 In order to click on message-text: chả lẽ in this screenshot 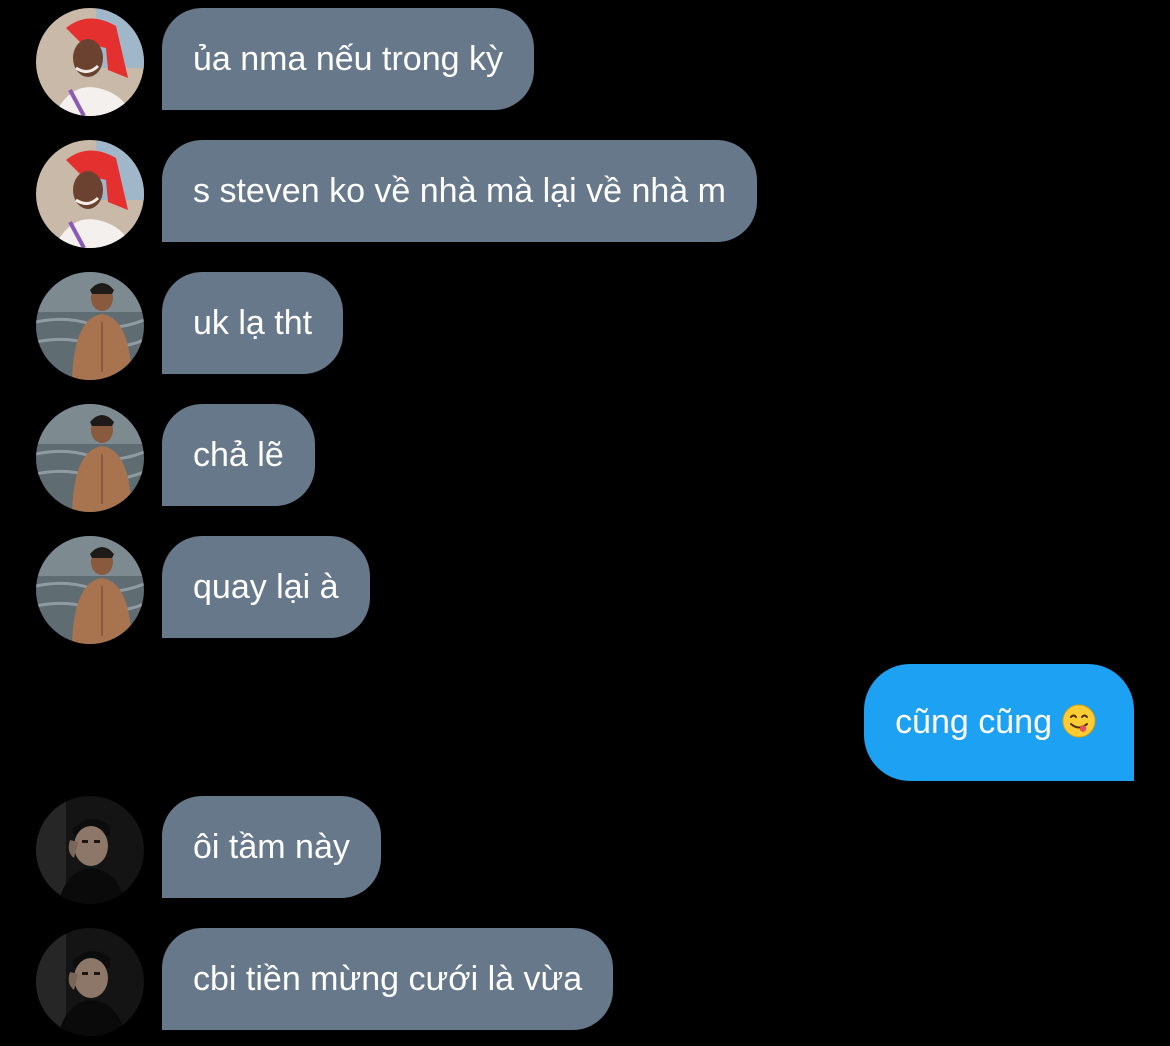, I will do `click(238, 455)`.